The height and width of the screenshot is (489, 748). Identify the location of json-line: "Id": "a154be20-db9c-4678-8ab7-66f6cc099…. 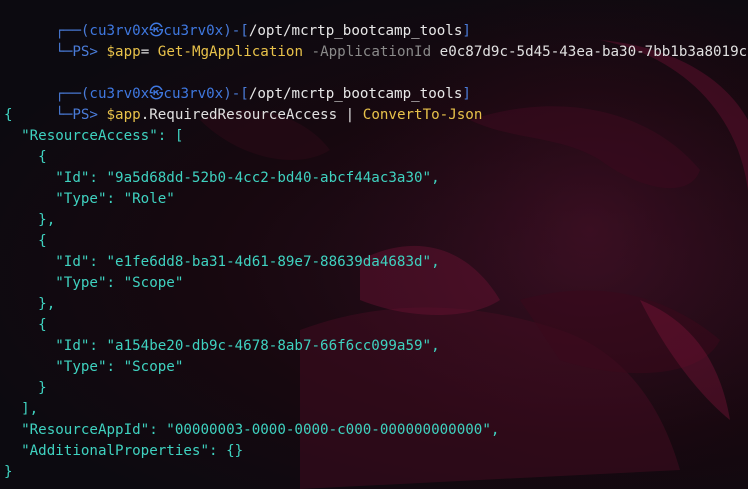
(222, 346).